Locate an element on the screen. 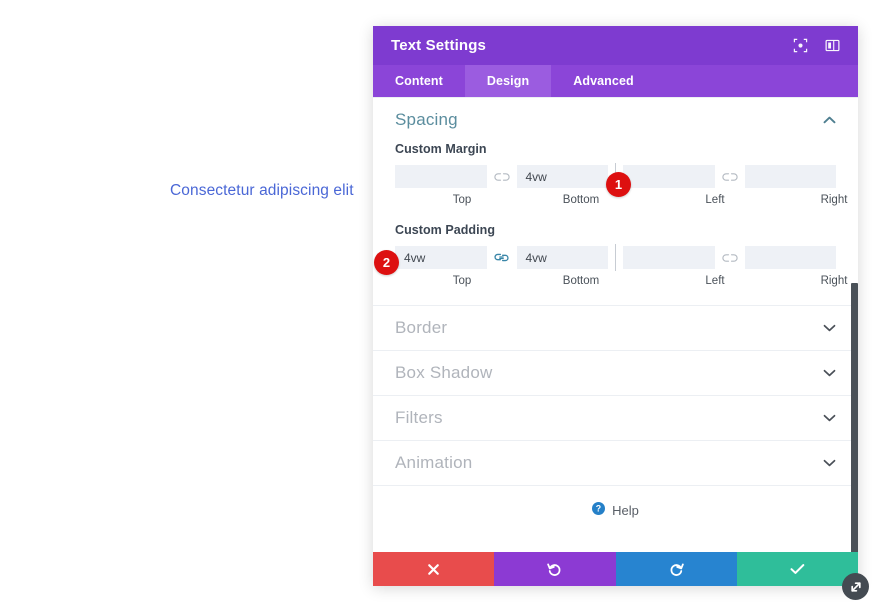 The image size is (880, 612). custom-padding-inputs: 4vw 4vw 2 is located at coordinates (605, 259).